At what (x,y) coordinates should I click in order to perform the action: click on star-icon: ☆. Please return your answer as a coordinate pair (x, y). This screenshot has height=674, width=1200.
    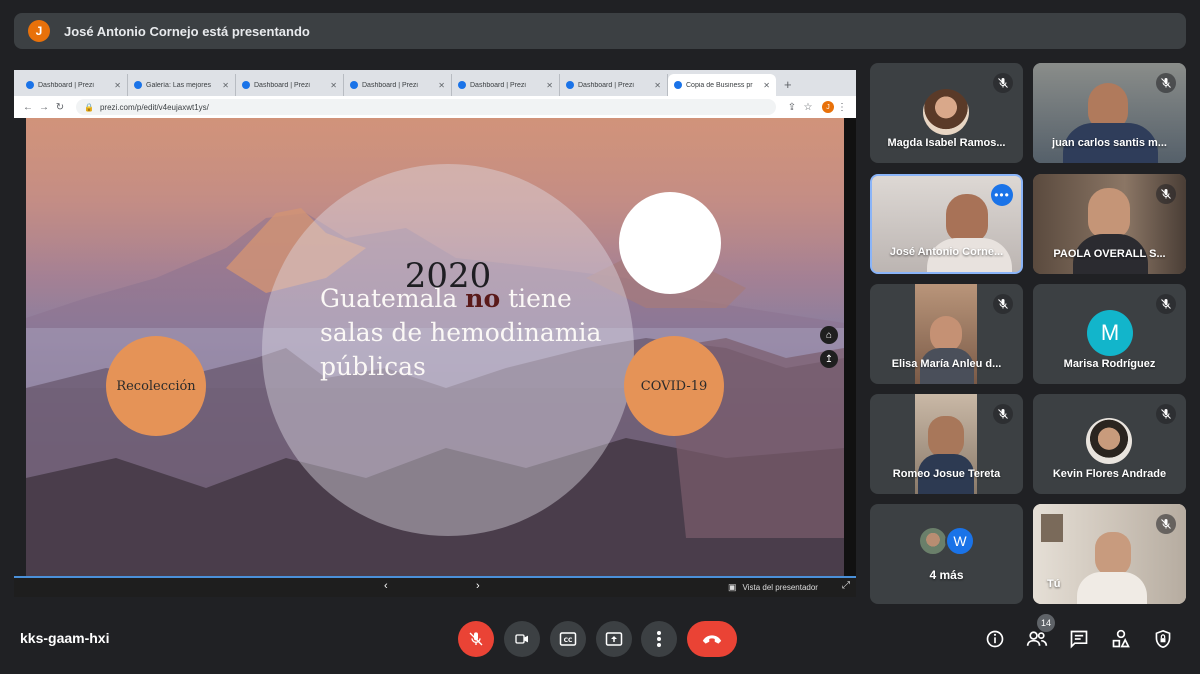
    Looking at the image, I should click on (808, 107).